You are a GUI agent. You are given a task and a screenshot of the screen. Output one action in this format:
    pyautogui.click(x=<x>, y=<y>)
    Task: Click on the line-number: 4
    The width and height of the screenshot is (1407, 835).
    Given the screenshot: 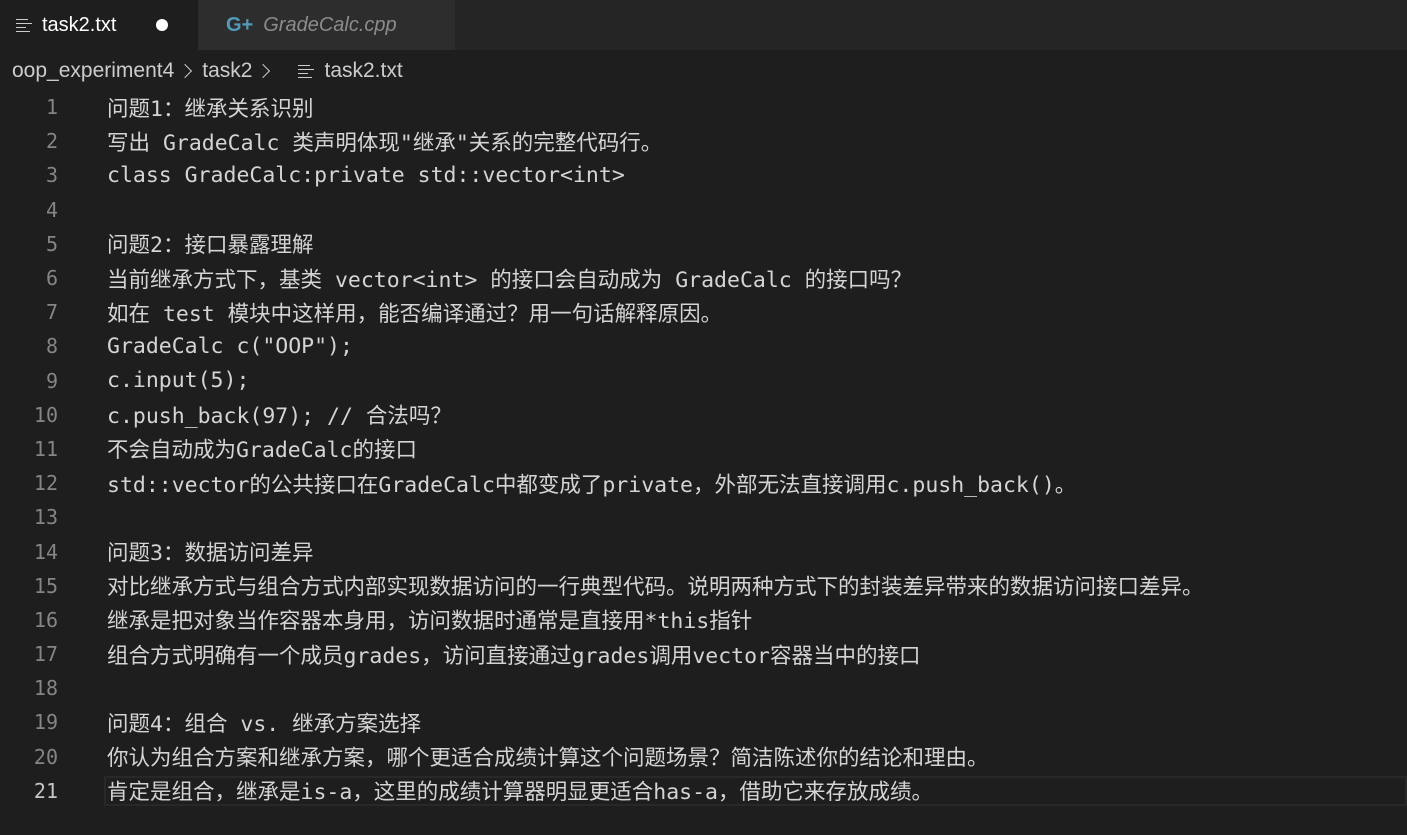 What is the action you would take?
    pyautogui.click(x=51, y=209)
    